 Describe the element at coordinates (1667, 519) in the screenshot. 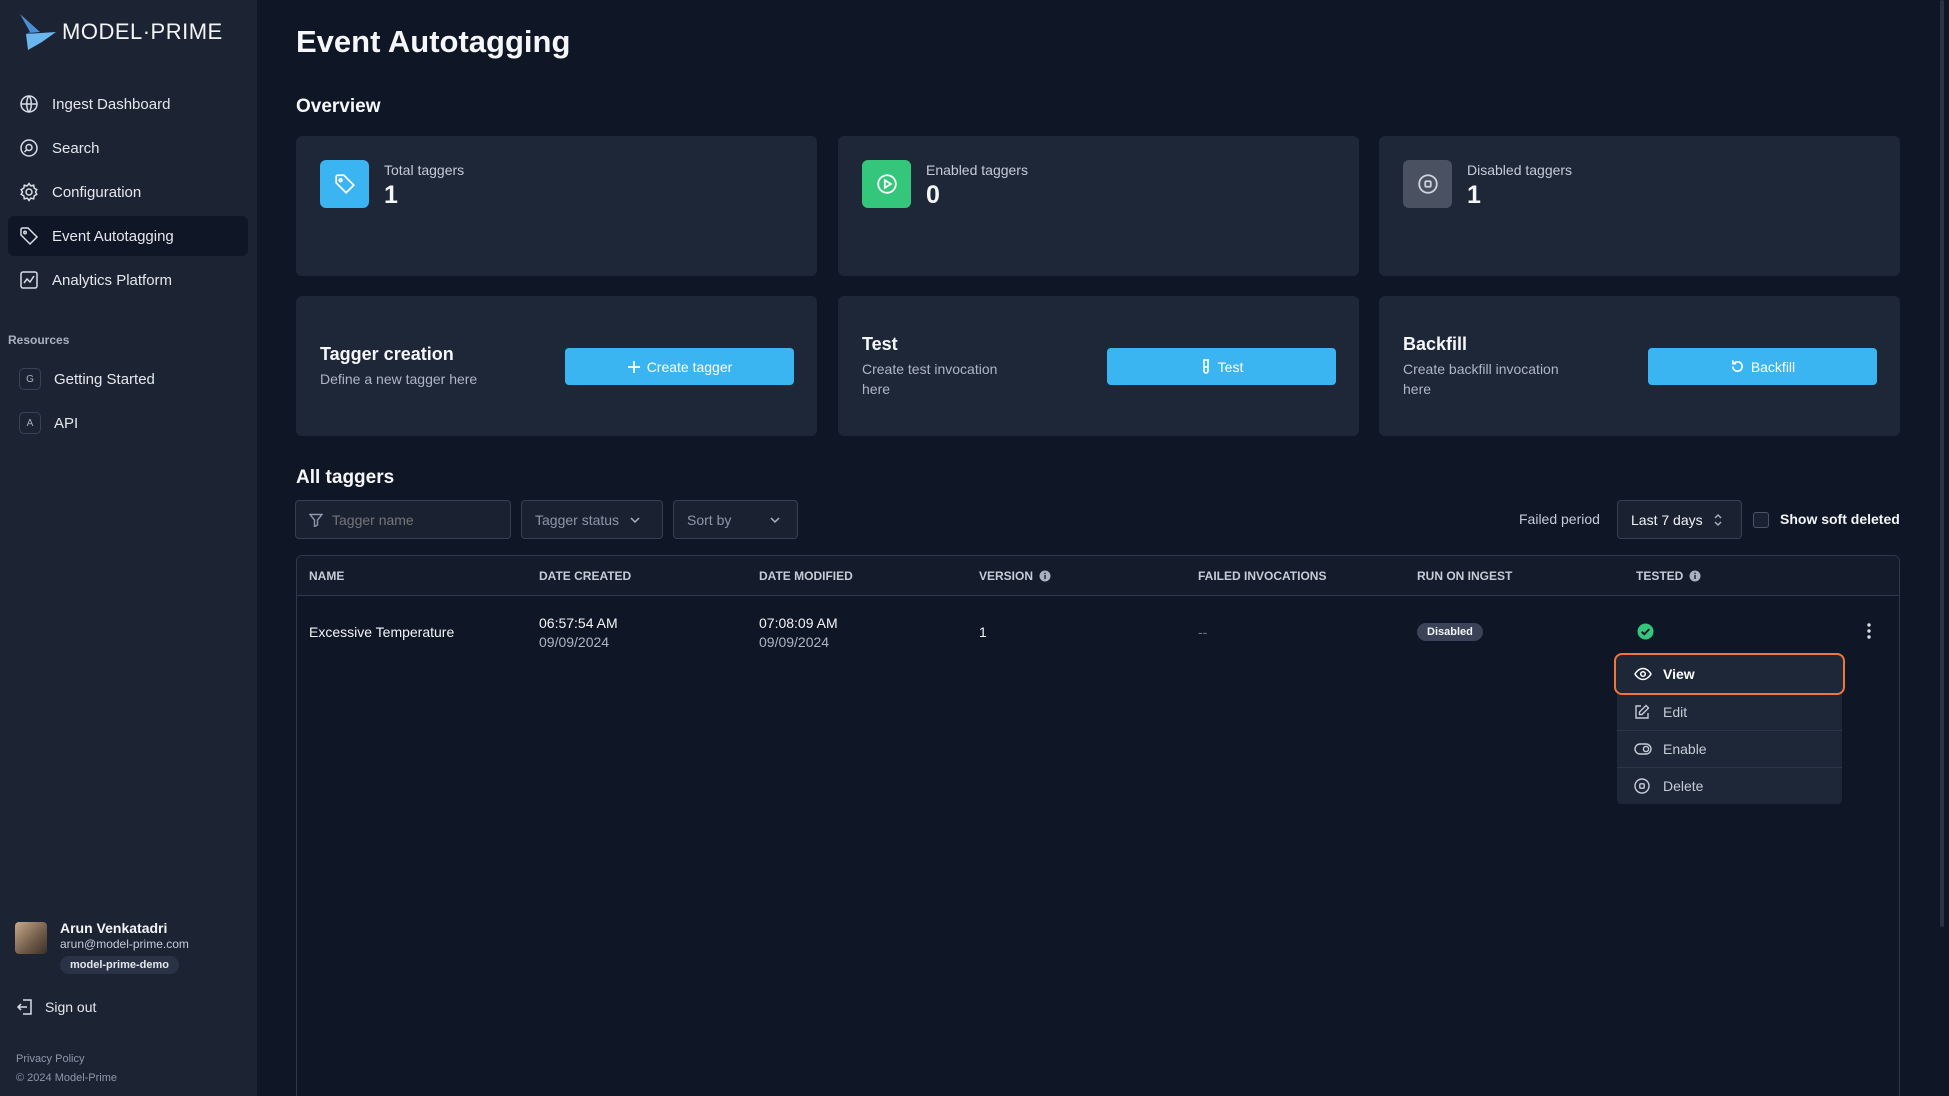

I see `failed-period-value: Last 7 days` at that location.